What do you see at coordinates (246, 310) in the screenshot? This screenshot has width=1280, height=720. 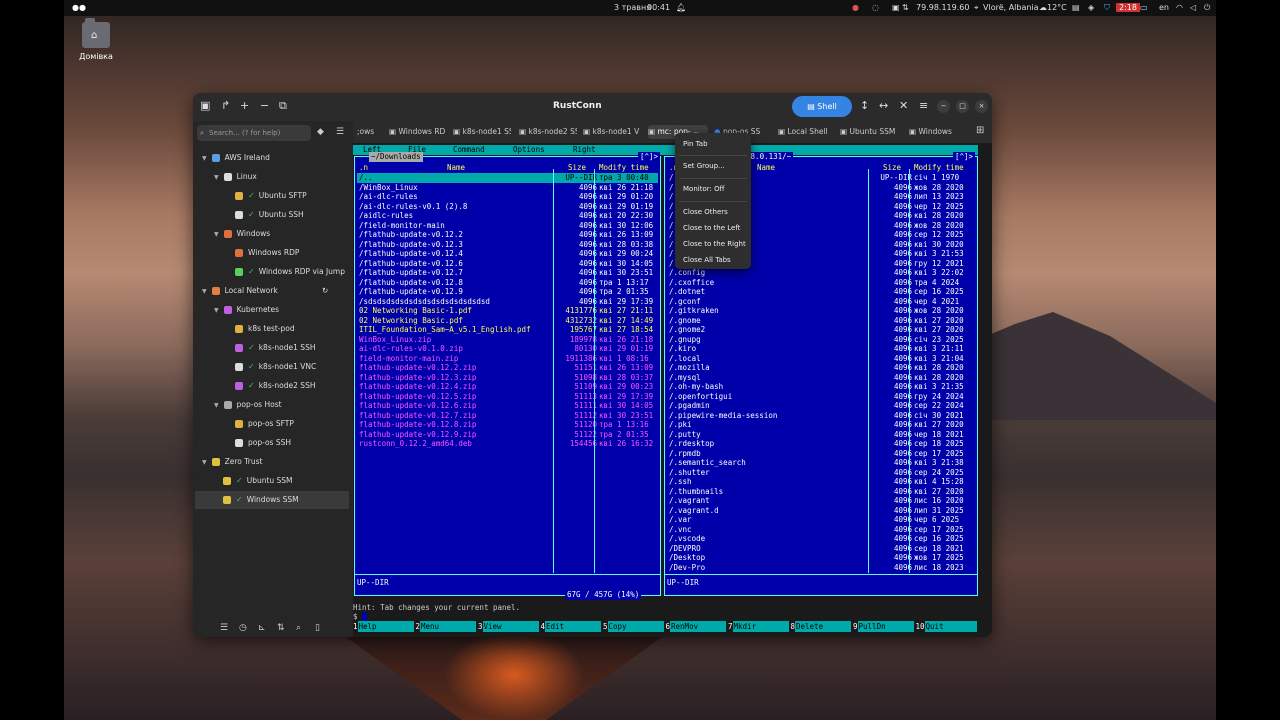 I see `tree-group: ▼ Kubernetes` at bounding box center [246, 310].